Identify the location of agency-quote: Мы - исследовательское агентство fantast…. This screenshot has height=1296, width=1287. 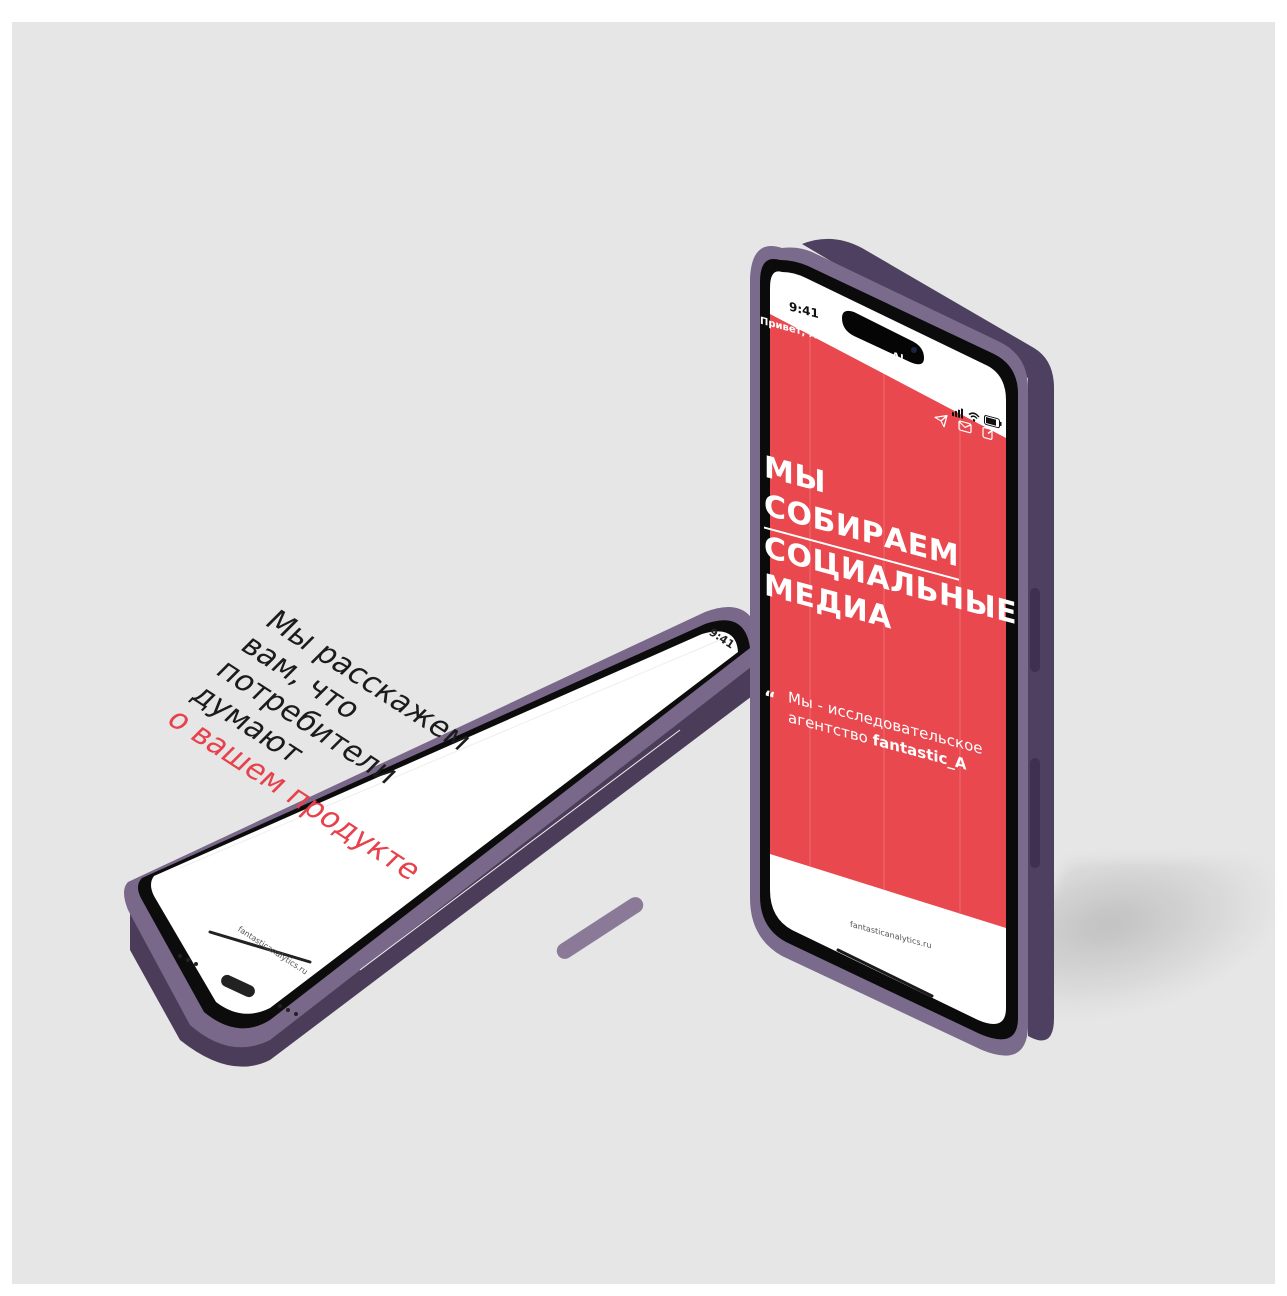
(893, 735).